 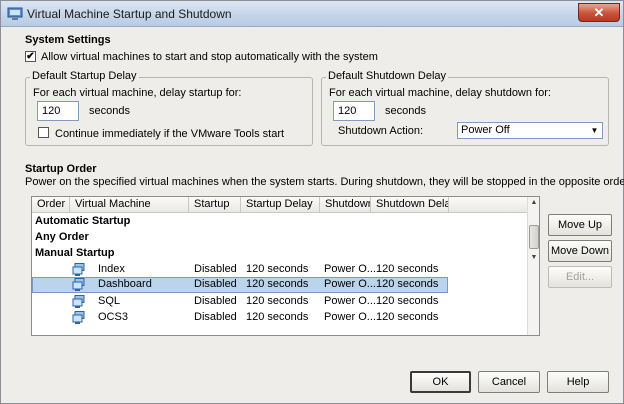 I want to click on list-scrollbar: ▲ ▼, so click(x=533, y=266).